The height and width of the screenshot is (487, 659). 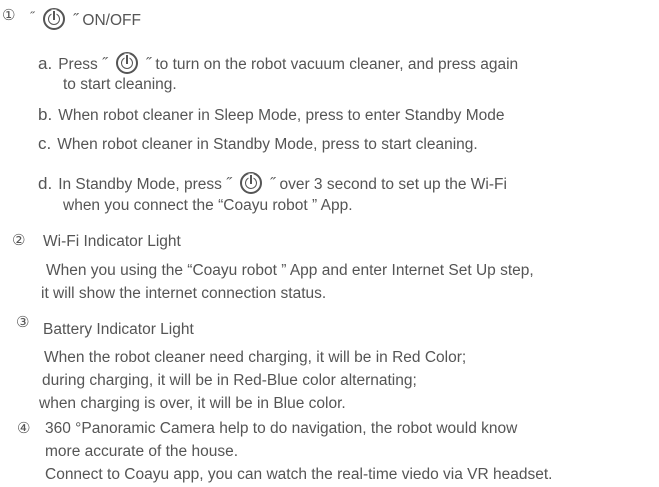 What do you see at coordinates (19, 240) in the screenshot?
I see `item-marker: ②` at bounding box center [19, 240].